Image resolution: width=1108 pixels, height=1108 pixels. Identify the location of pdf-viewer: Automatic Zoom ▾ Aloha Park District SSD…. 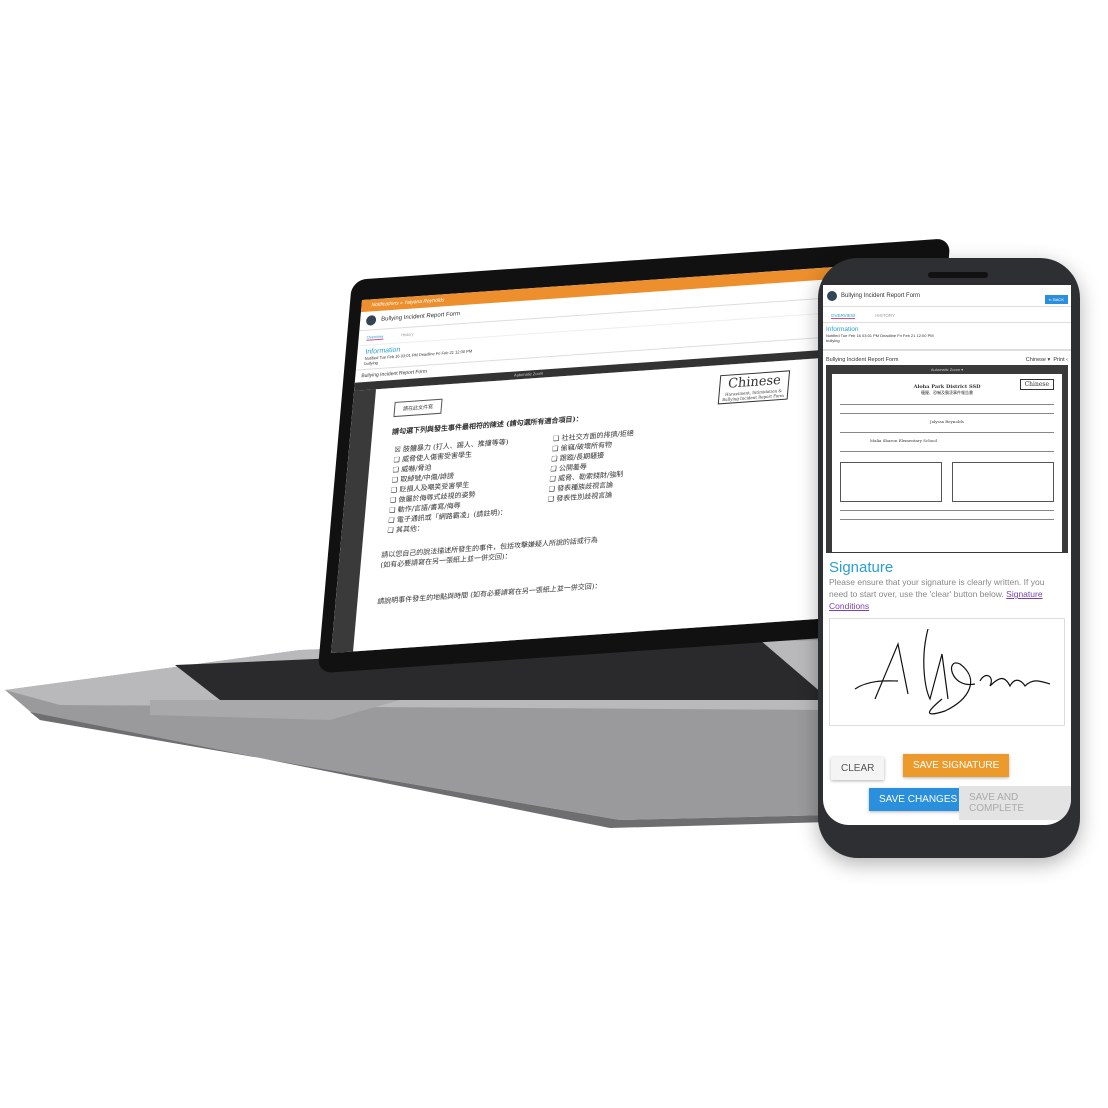
(947, 459).